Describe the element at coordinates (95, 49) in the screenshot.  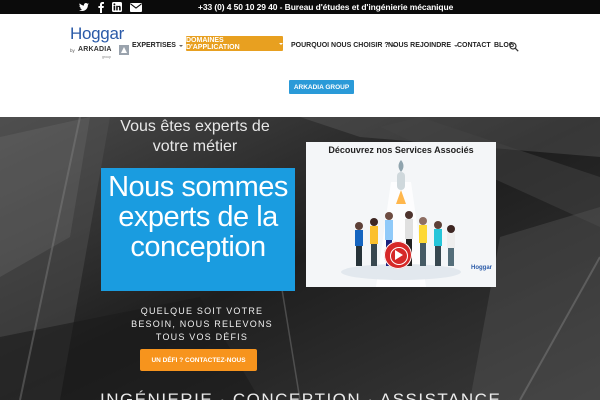
I see `logo-brand: ARKADIA` at that location.